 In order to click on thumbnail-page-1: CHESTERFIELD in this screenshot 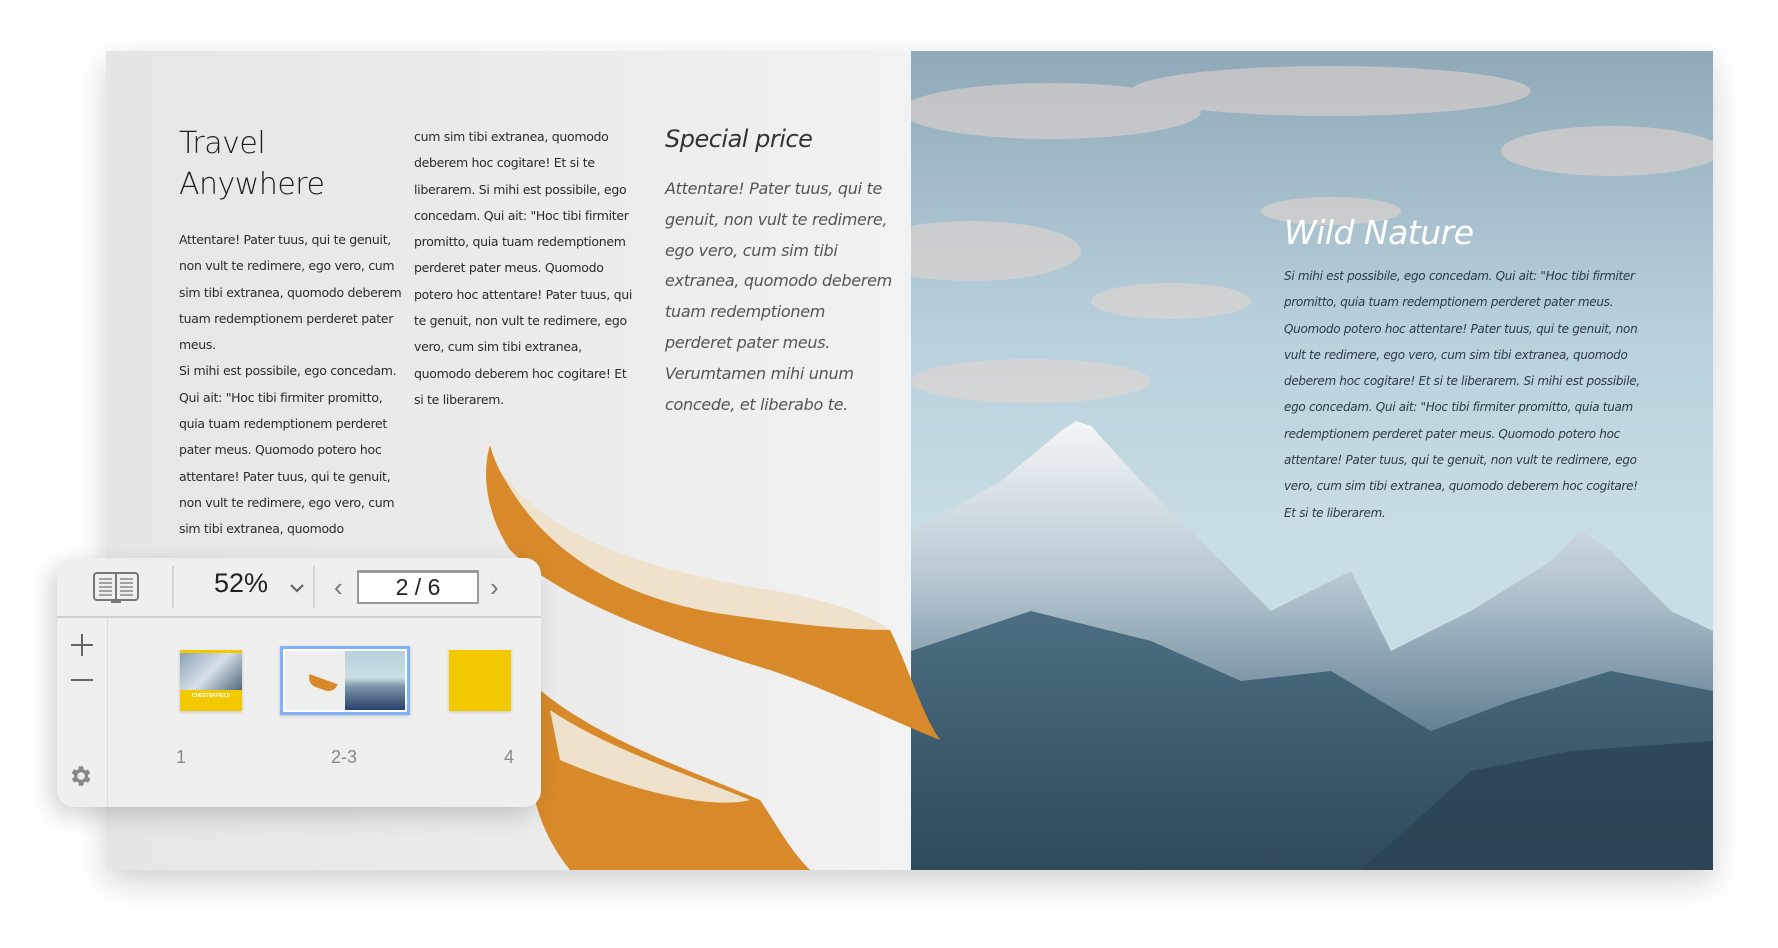, I will do `click(211, 680)`.